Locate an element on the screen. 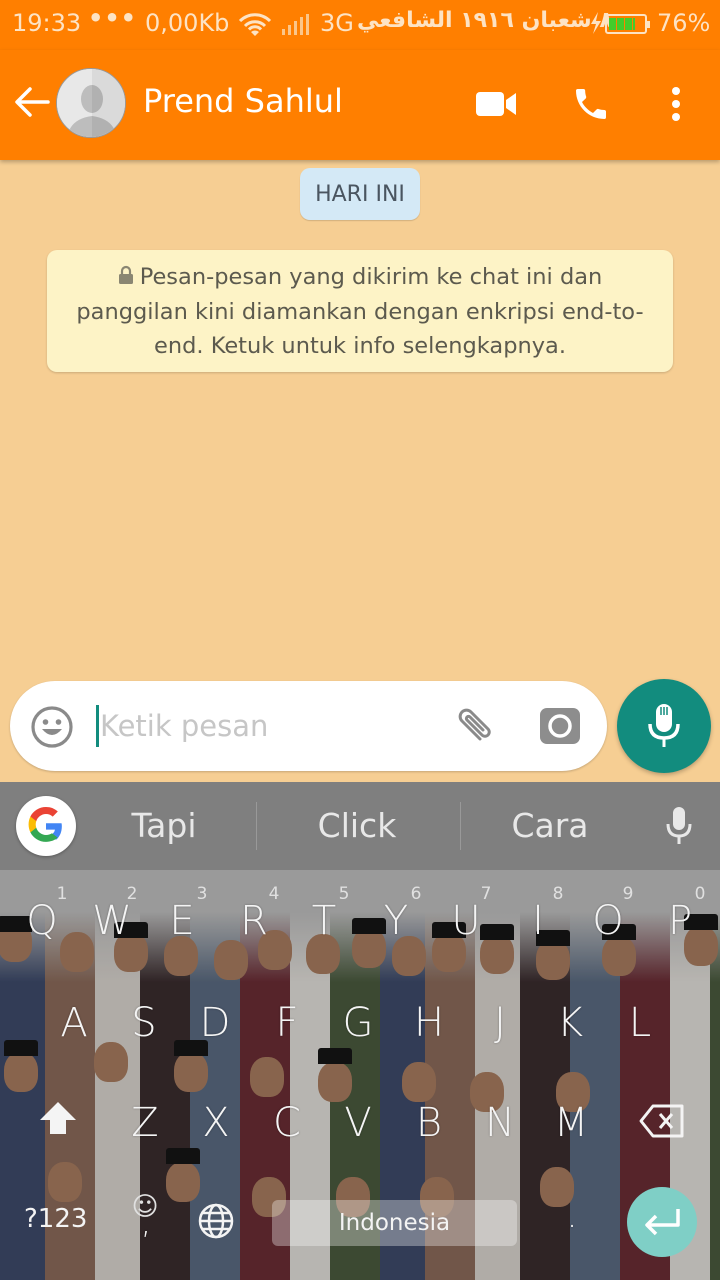  enter-arrow-icon is located at coordinates (662, 1222).